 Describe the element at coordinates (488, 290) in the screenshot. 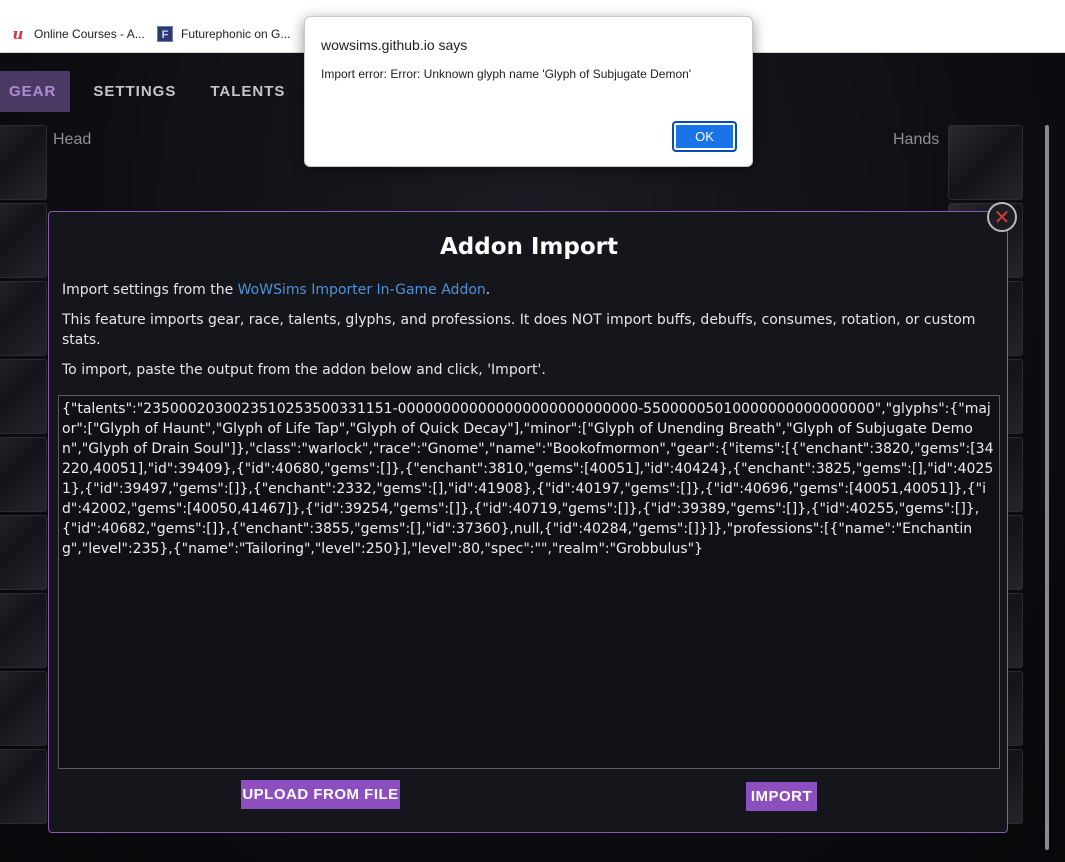

I see `intro-suffix: .` at that location.